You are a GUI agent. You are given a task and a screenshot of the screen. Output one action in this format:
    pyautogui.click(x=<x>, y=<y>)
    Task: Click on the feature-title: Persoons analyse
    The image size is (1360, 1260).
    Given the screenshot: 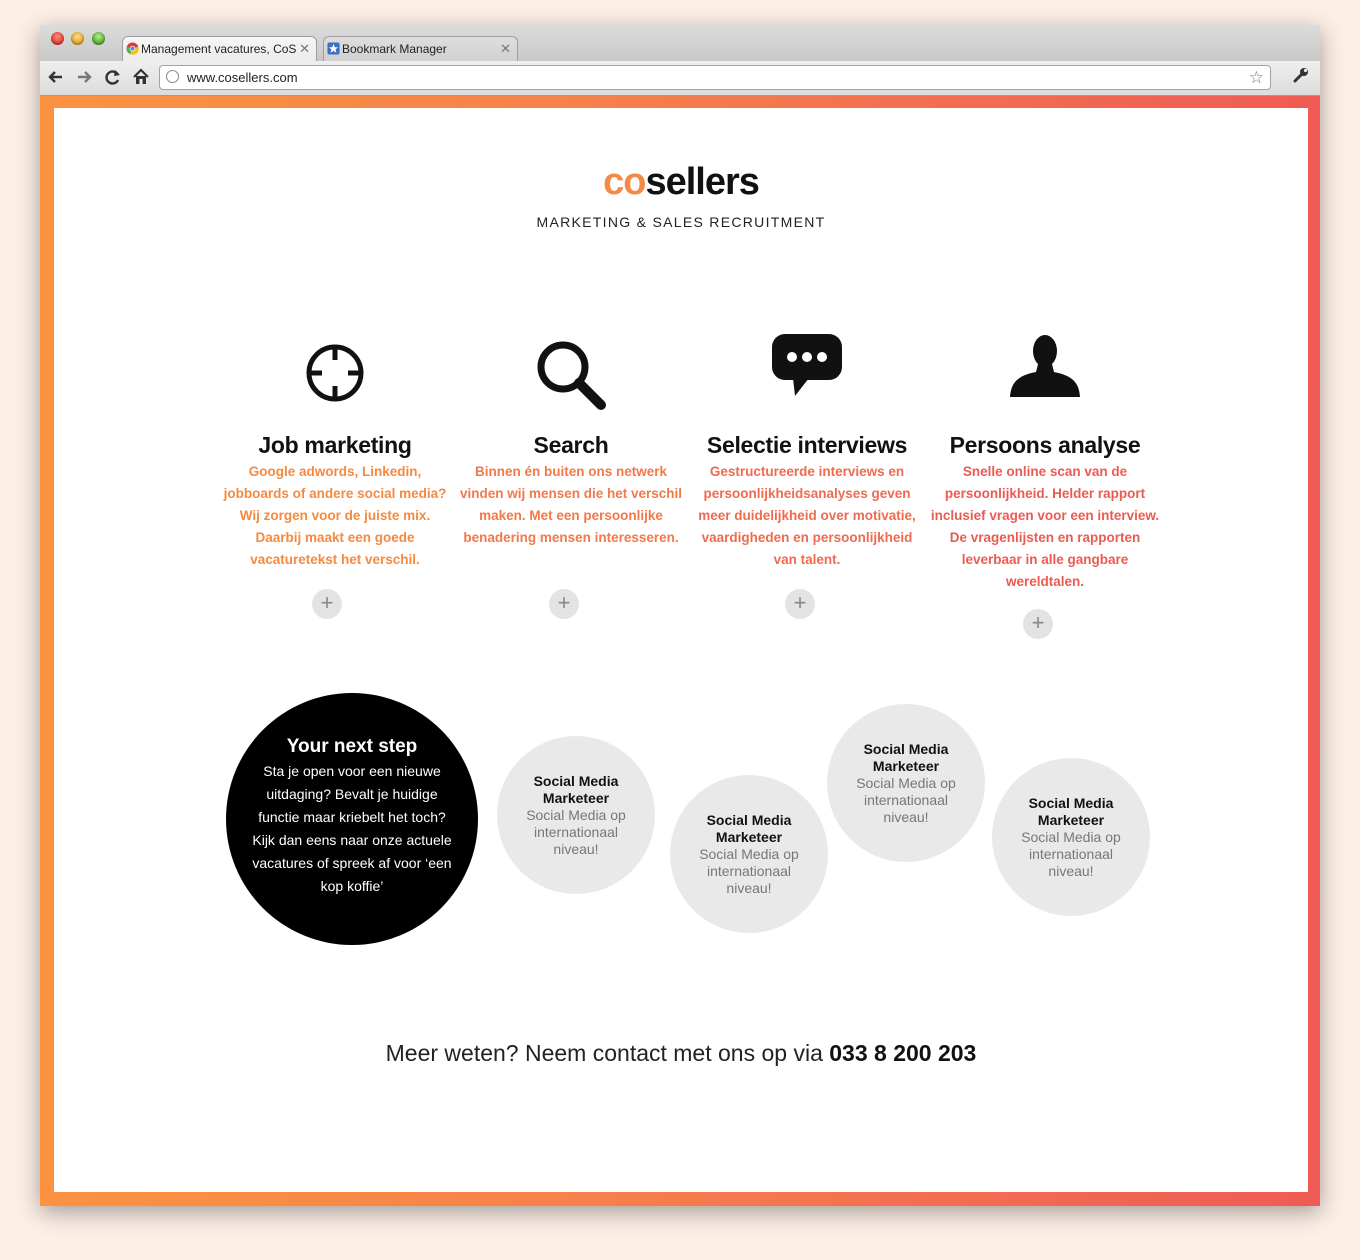 What is the action you would take?
    pyautogui.click(x=1045, y=445)
    